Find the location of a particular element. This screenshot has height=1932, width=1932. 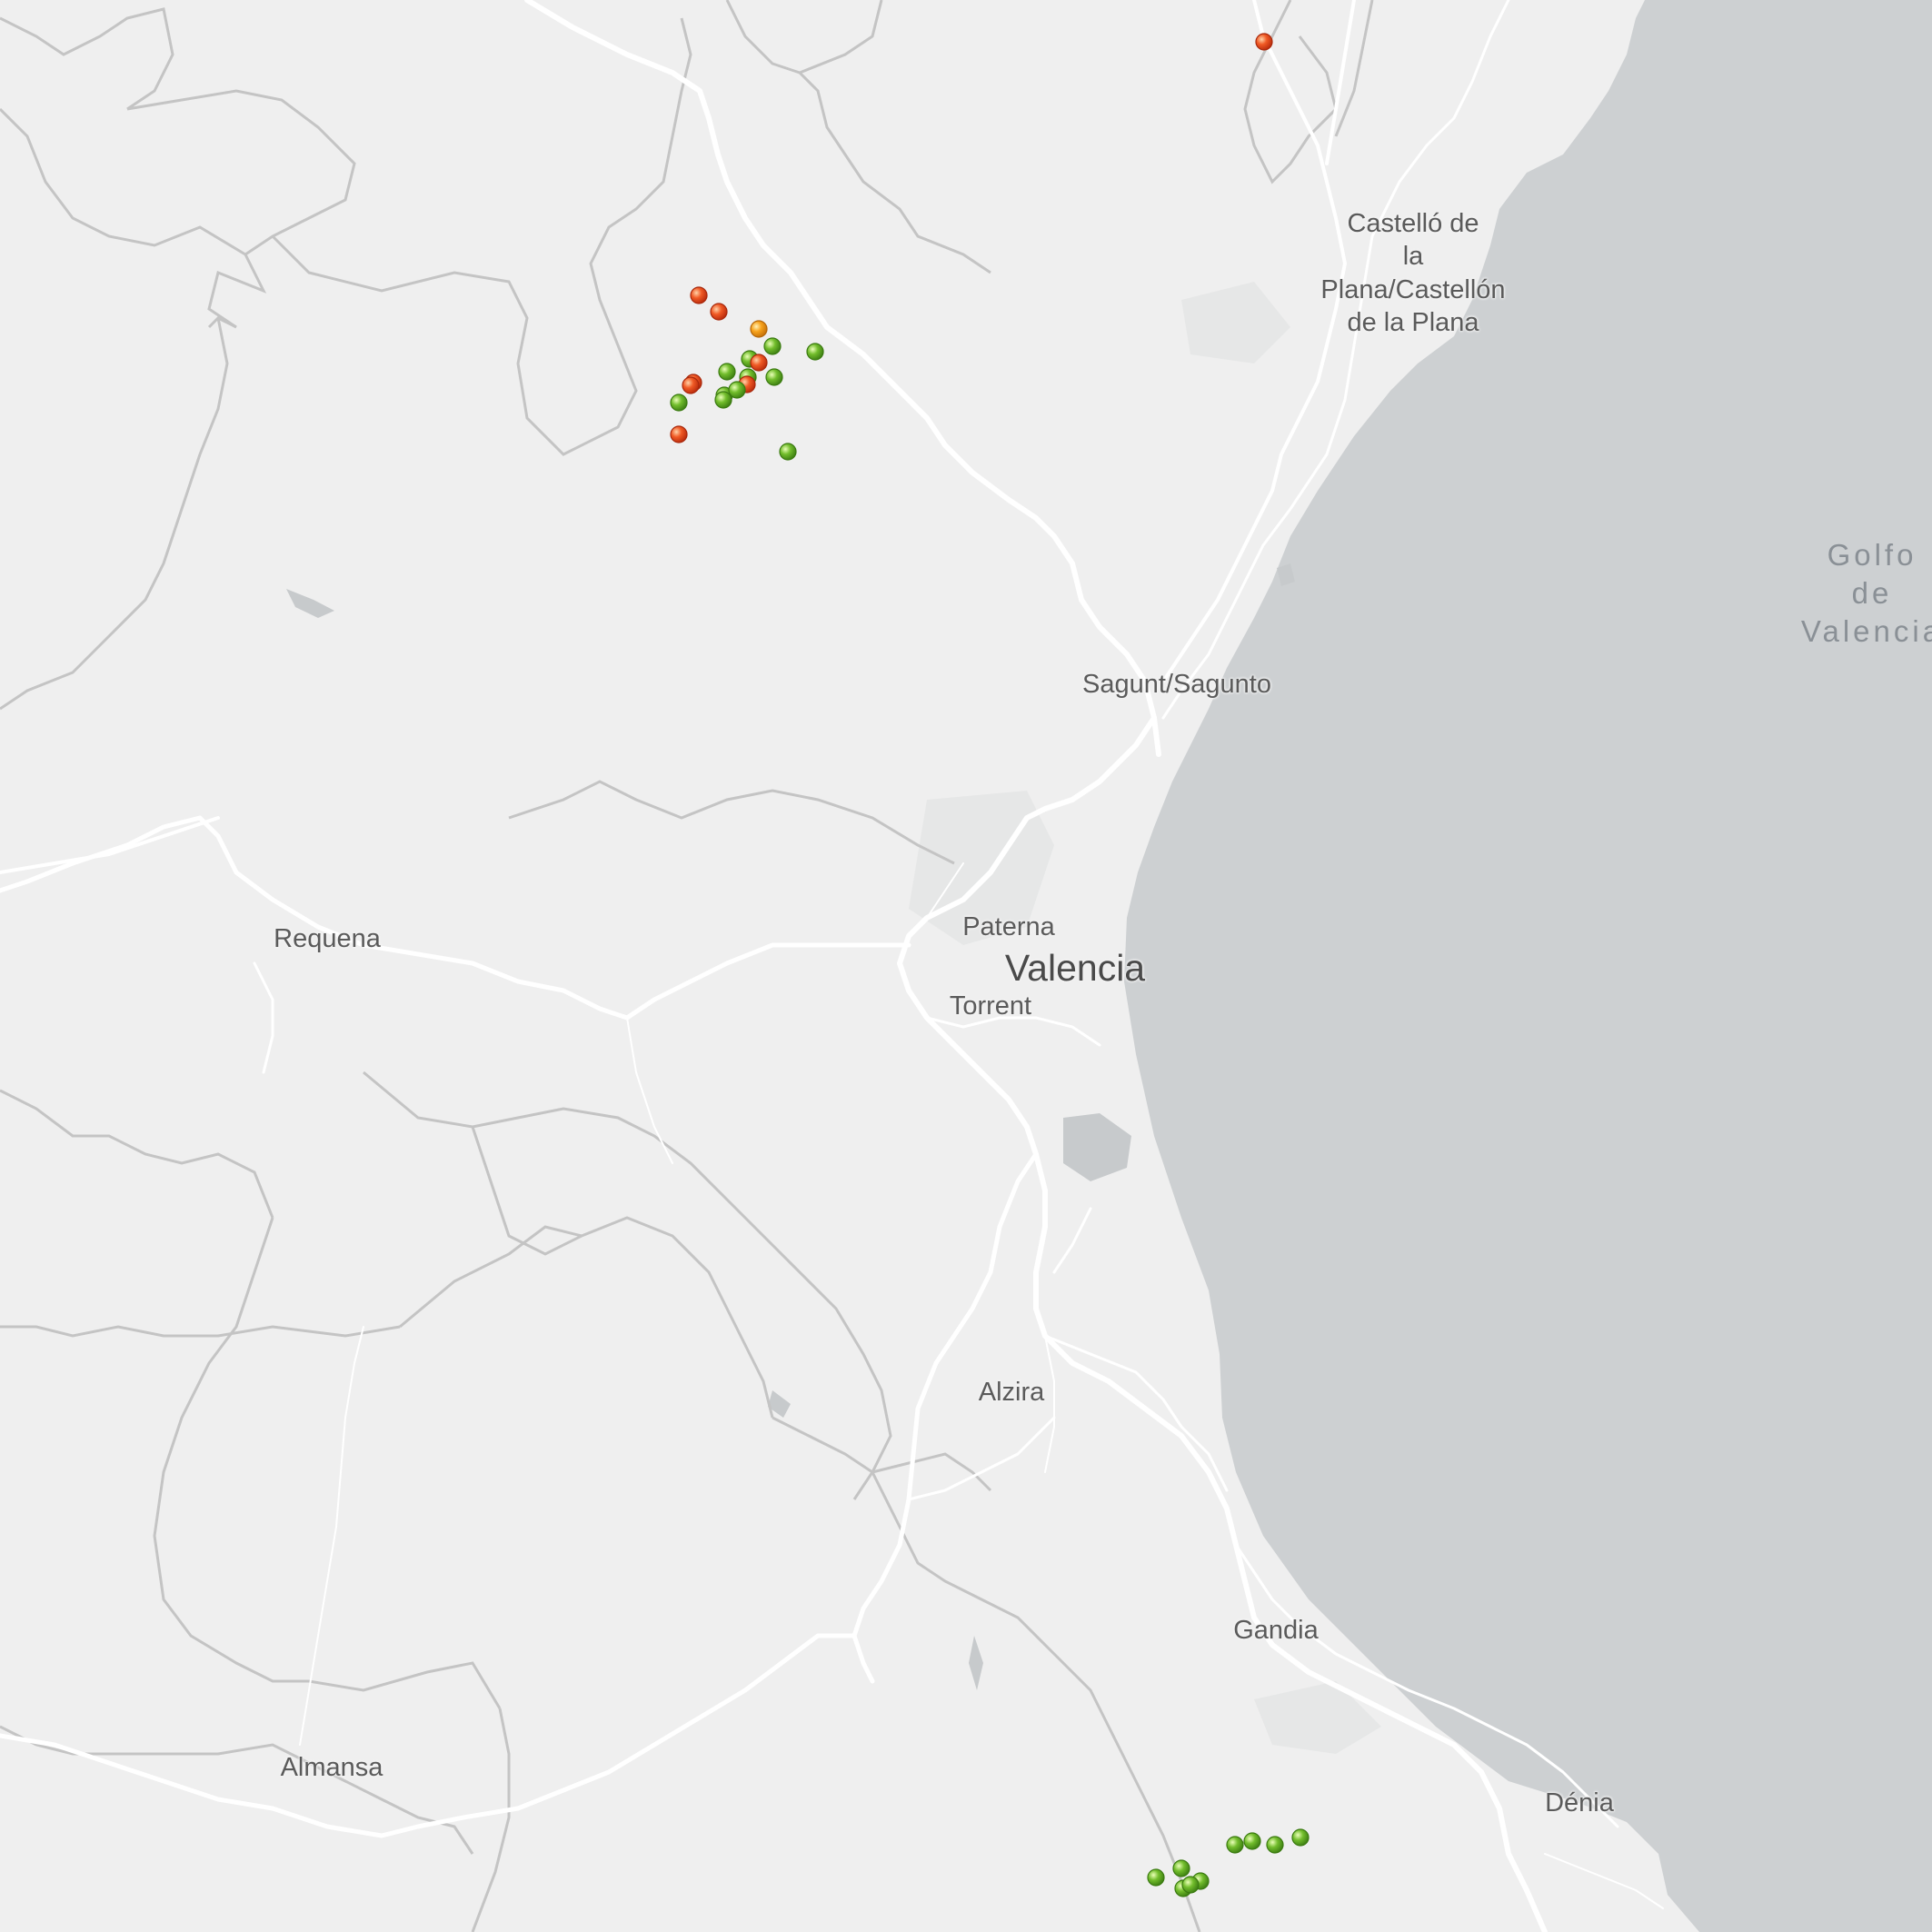

label-requena: Requena is located at coordinates (328, 938).